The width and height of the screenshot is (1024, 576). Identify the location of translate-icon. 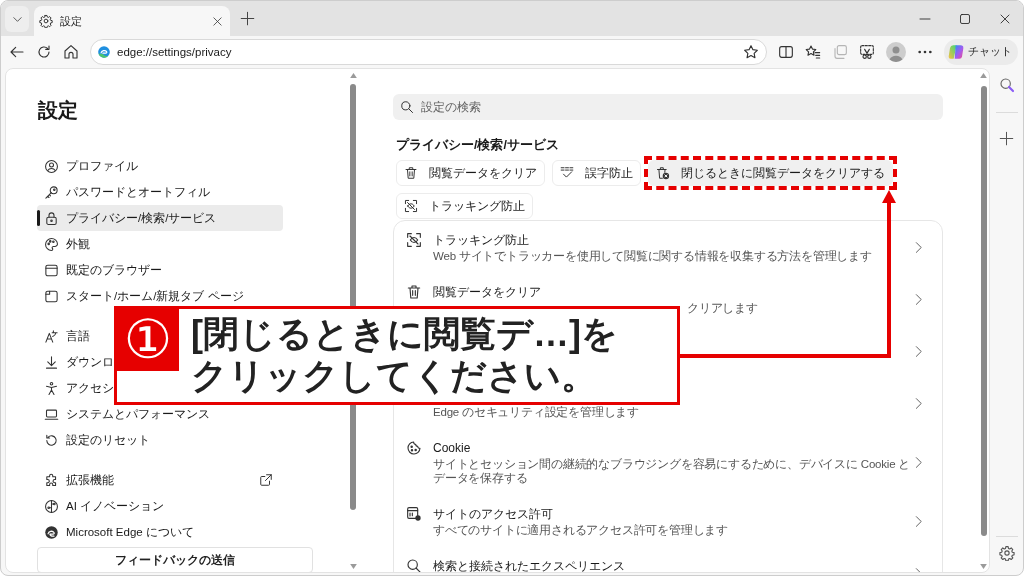
(51, 336).